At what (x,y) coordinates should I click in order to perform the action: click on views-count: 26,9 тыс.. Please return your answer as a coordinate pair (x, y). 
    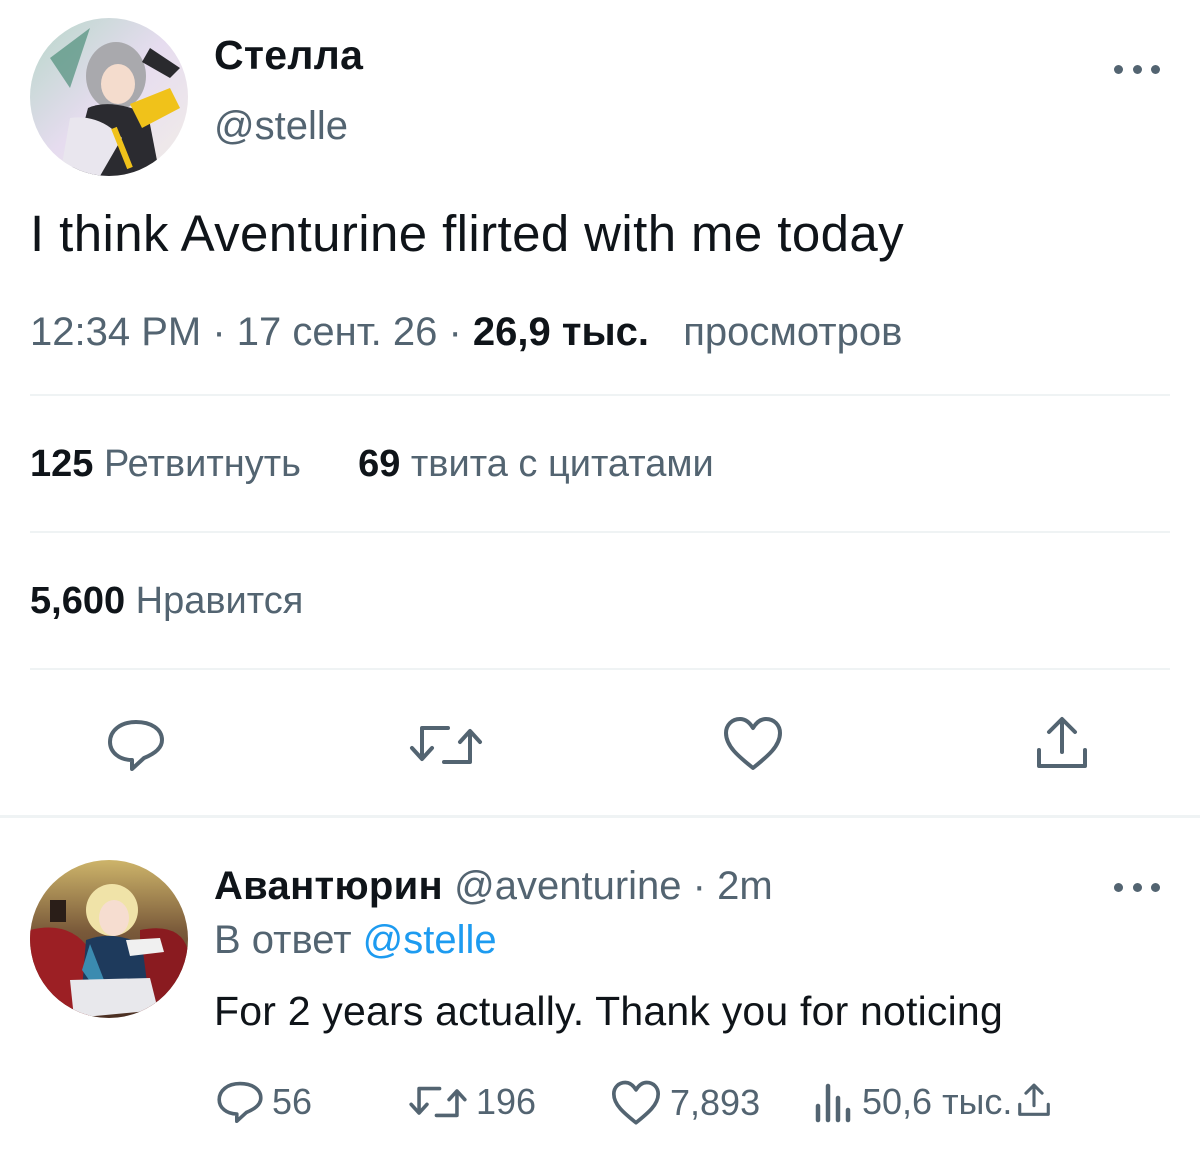
    Looking at the image, I should click on (560, 332).